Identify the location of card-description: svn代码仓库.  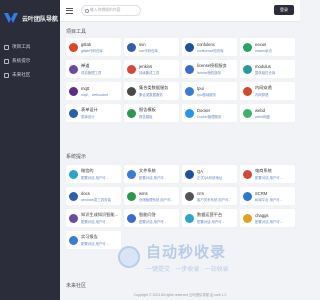
(148, 50).